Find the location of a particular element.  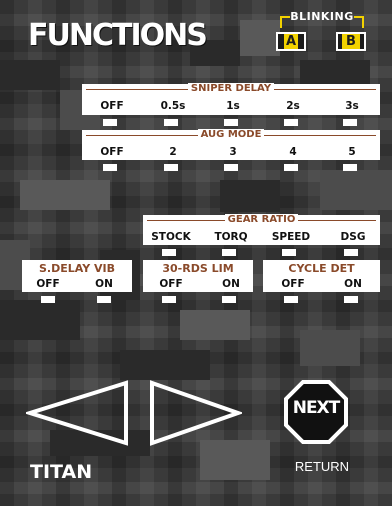

sniper-delay-title-wrap: SNIPER DELAY is located at coordinates (231, 88).